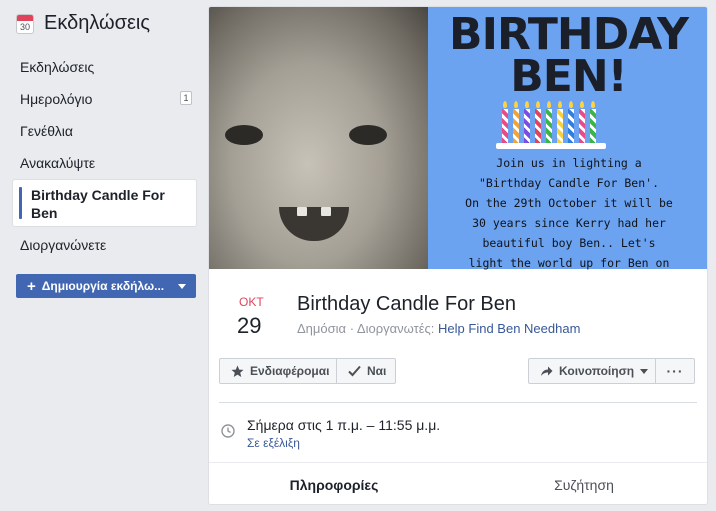 Image resolution: width=716 pixels, height=511 pixels. Describe the element at coordinates (237, 371) in the screenshot. I see `star-icon` at that location.